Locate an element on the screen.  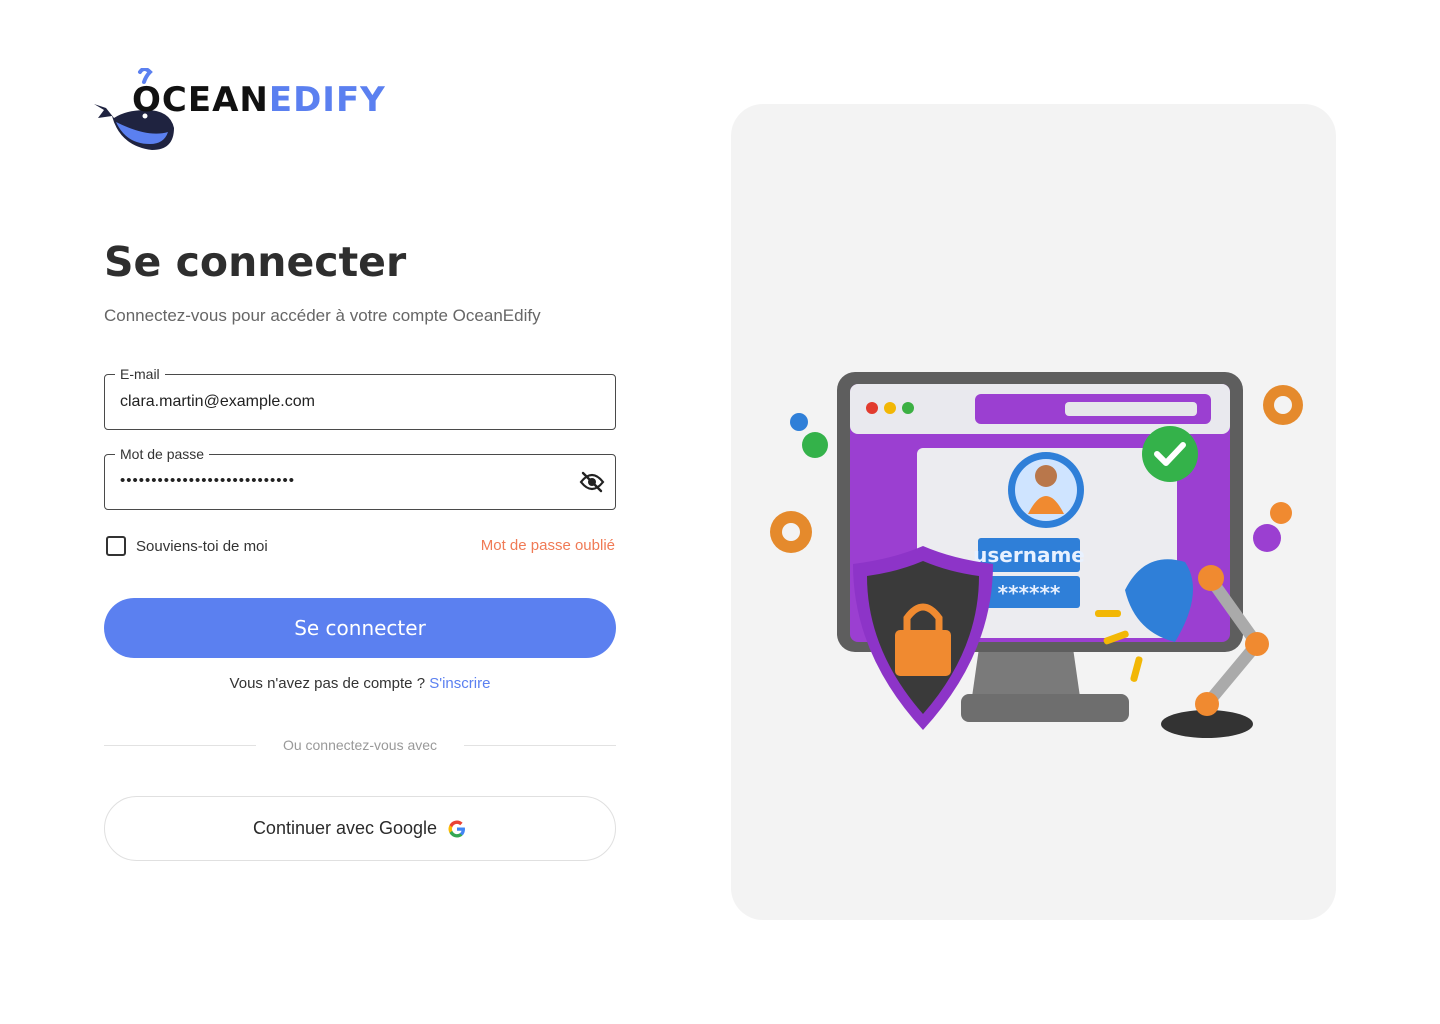
remember-me-label: Souviens-toi de moi is located at coordinates (202, 546).